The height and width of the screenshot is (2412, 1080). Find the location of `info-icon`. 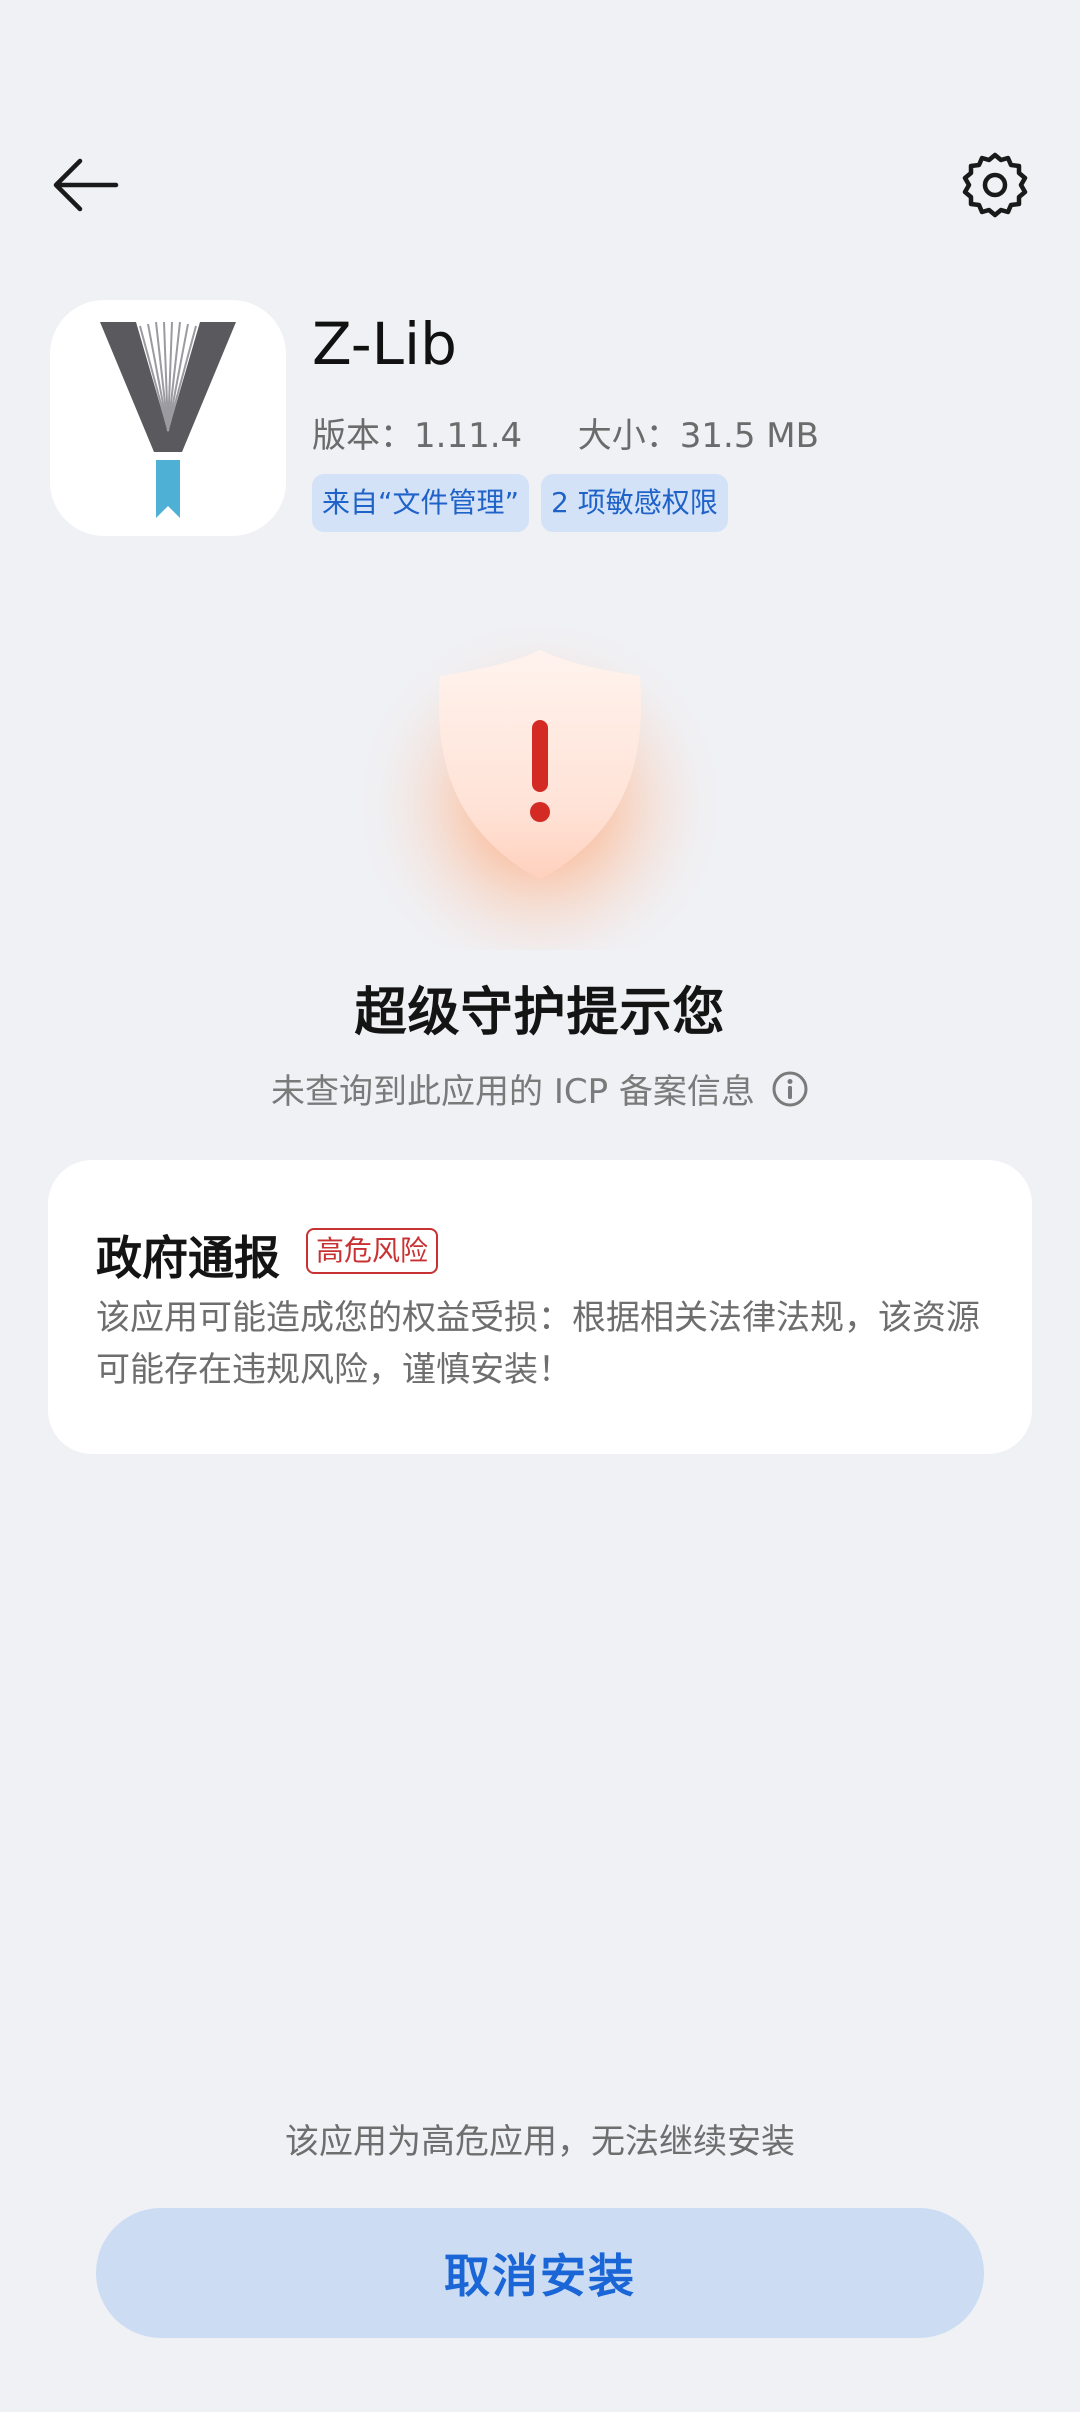

info-icon is located at coordinates (790, 1089).